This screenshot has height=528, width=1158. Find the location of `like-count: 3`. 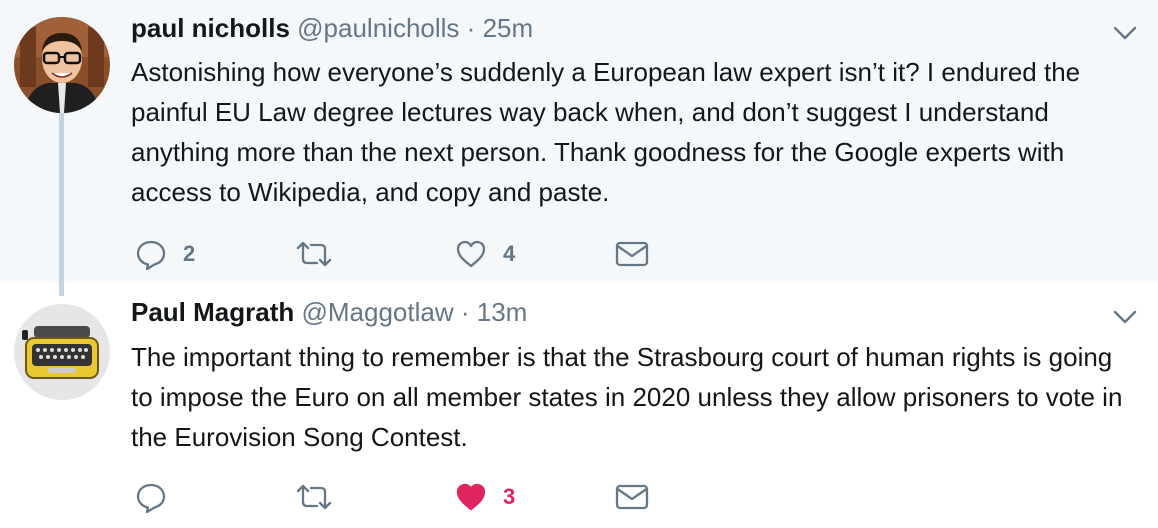

like-count: 3 is located at coordinates (509, 496).